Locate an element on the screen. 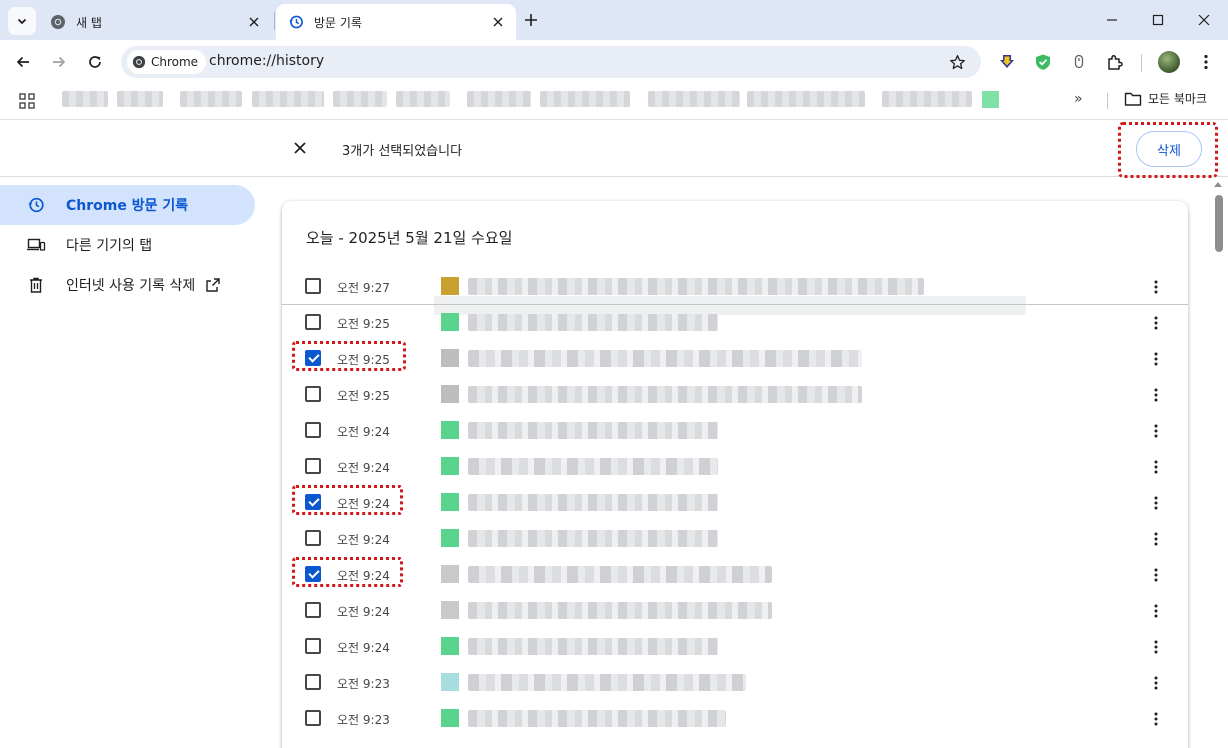 This screenshot has height=748, width=1228. extension-download-icon is located at coordinates (1007, 62).